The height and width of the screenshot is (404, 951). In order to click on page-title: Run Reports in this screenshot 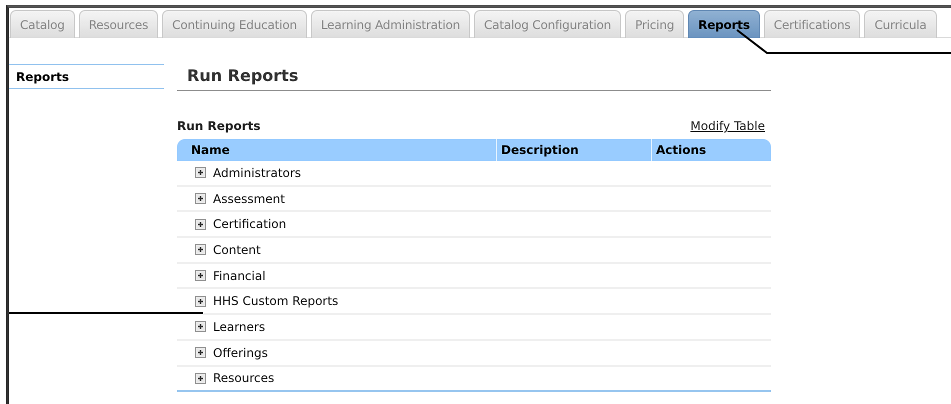, I will do `click(474, 77)`.